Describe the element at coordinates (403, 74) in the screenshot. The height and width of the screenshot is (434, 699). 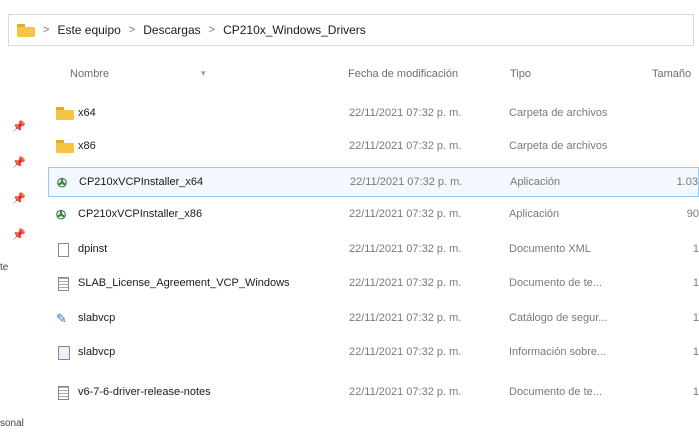
I see `column-date: Fecha de modificación` at that location.